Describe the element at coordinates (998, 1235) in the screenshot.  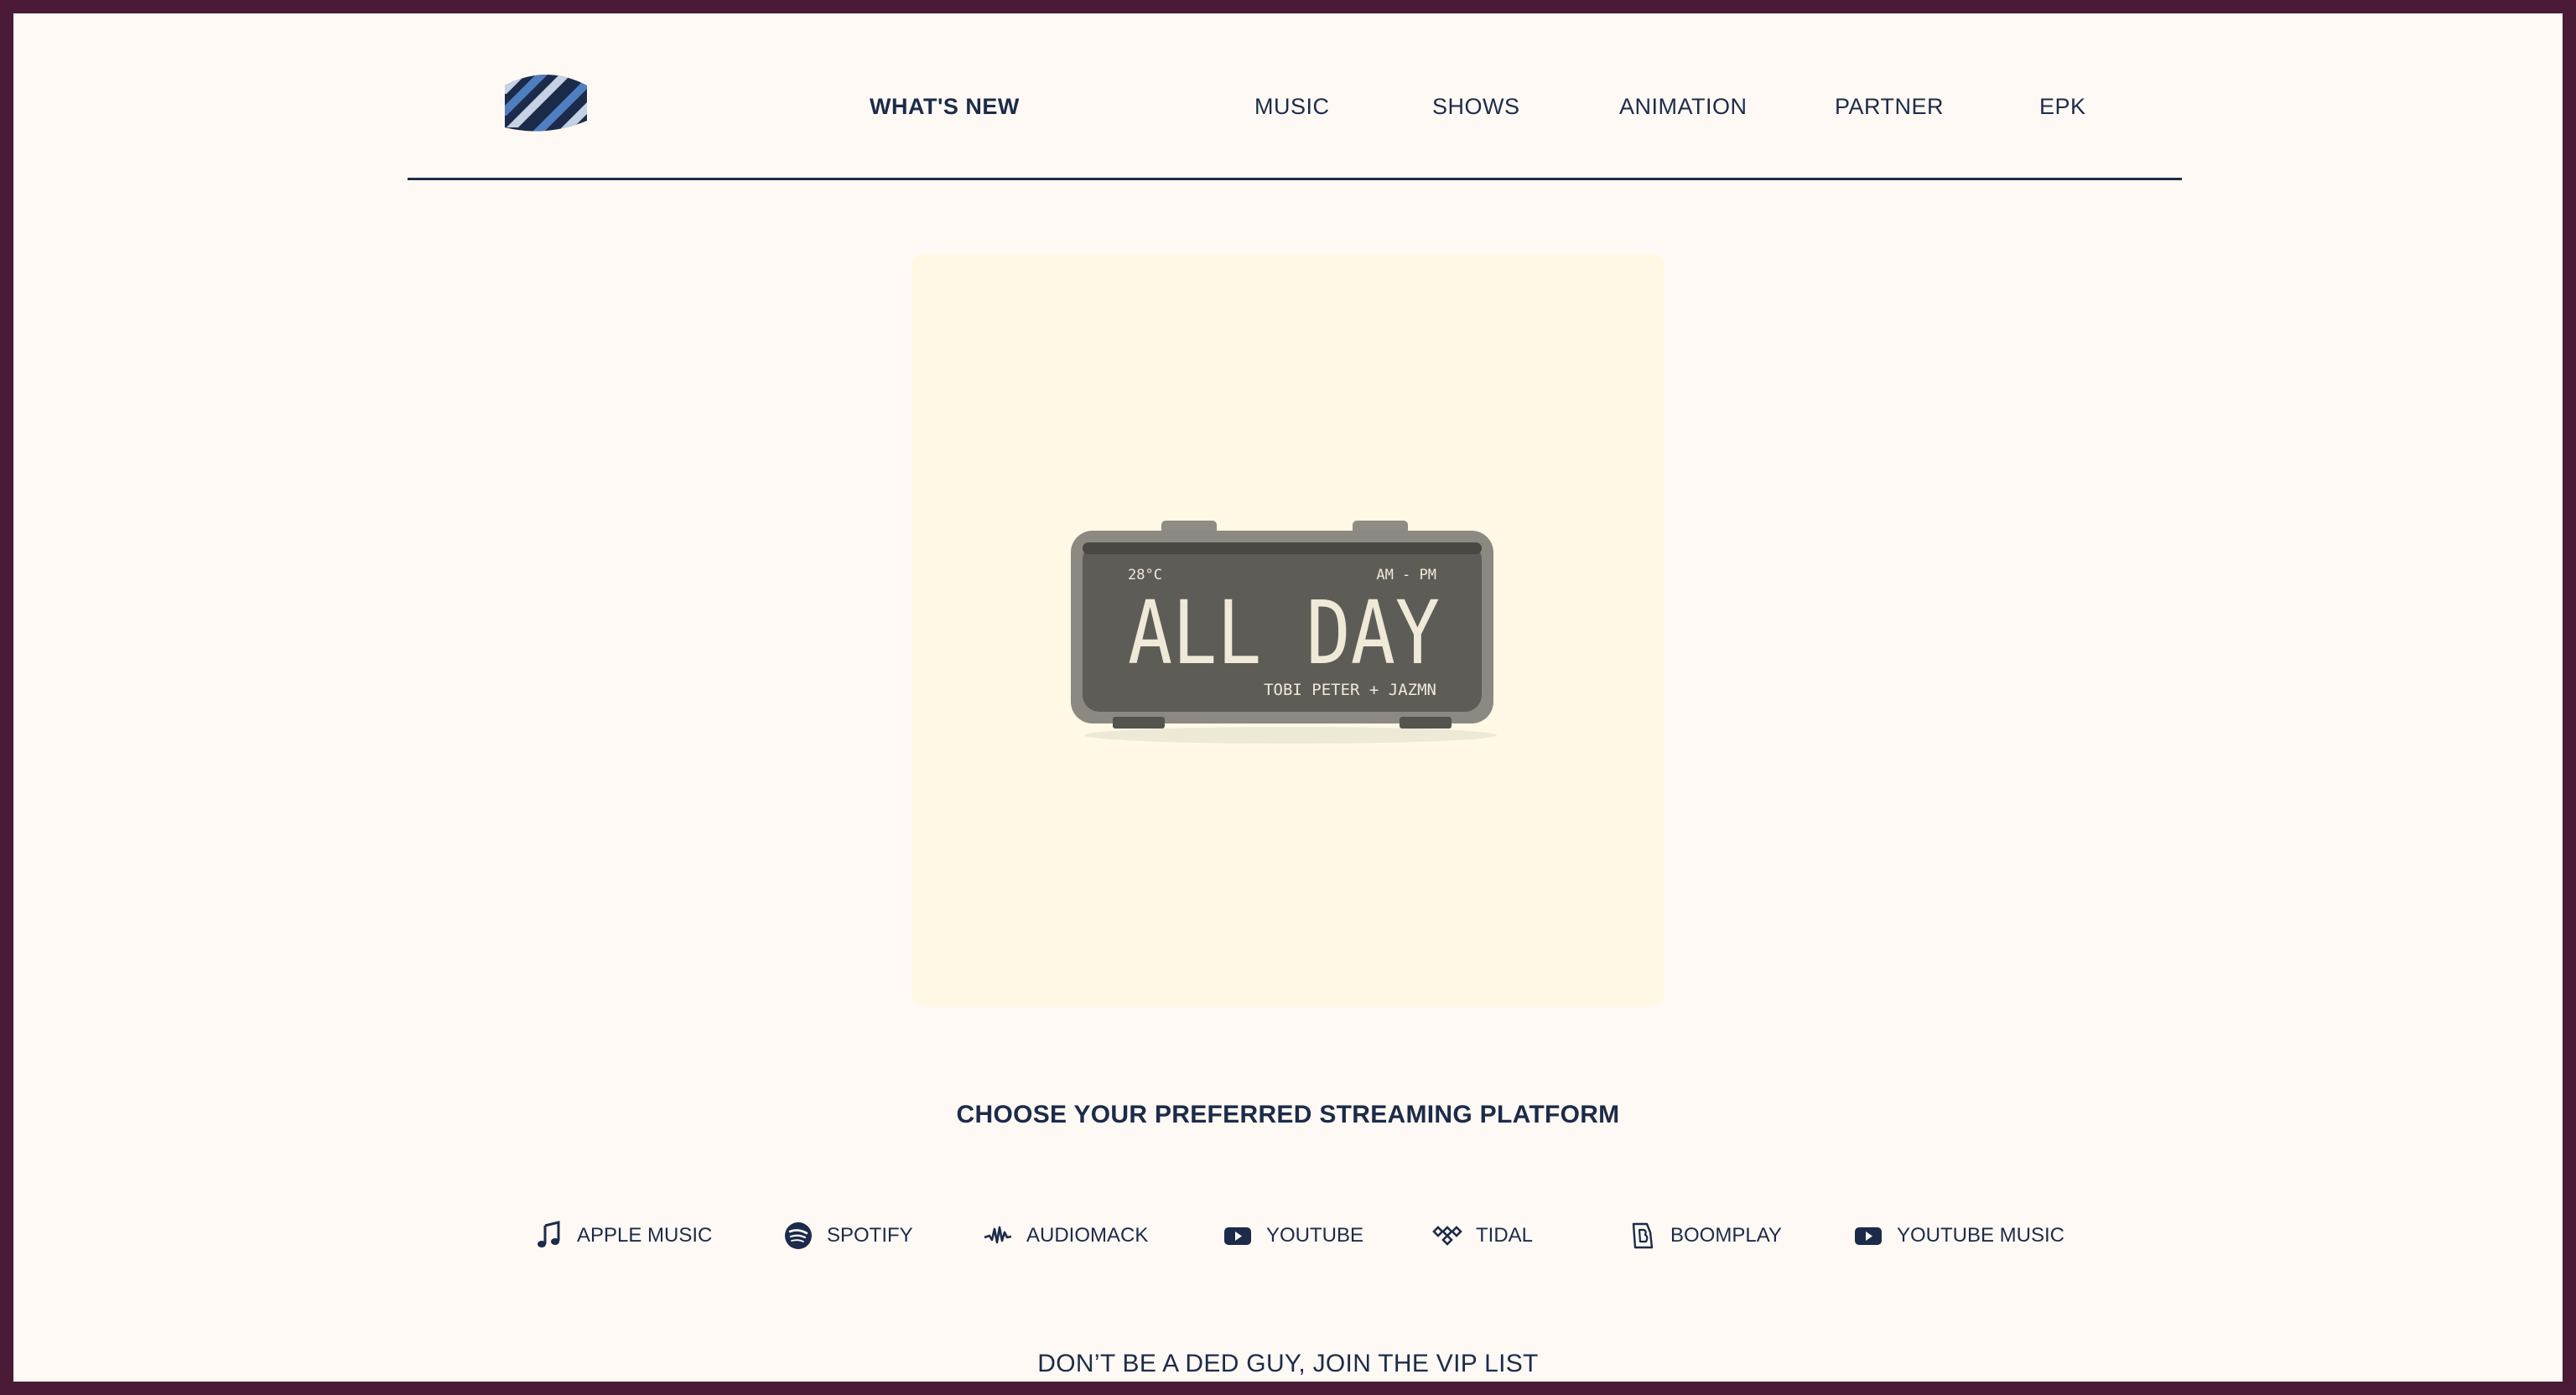
I see `audiomack-icon` at that location.